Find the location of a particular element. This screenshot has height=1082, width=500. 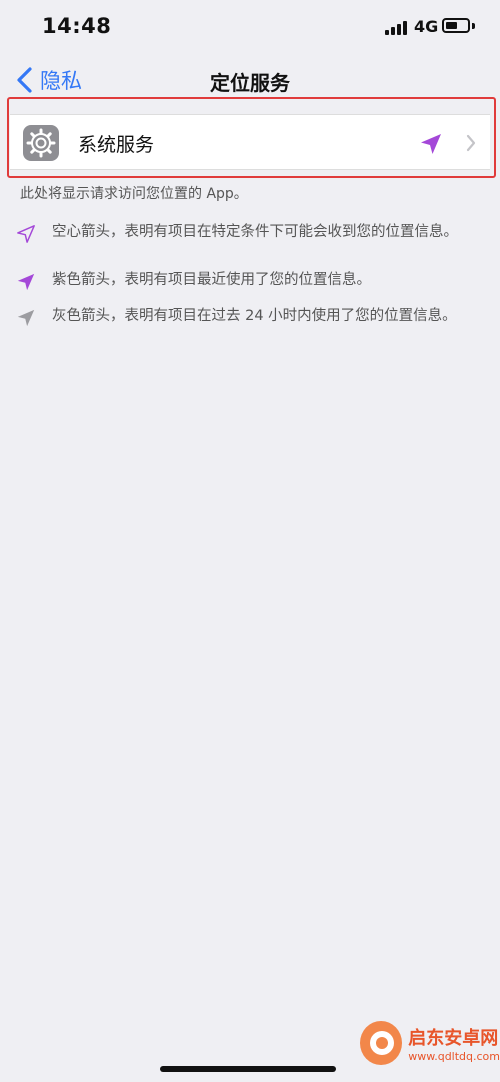

list-item-label: 系统服务 is located at coordinates (116, 145).